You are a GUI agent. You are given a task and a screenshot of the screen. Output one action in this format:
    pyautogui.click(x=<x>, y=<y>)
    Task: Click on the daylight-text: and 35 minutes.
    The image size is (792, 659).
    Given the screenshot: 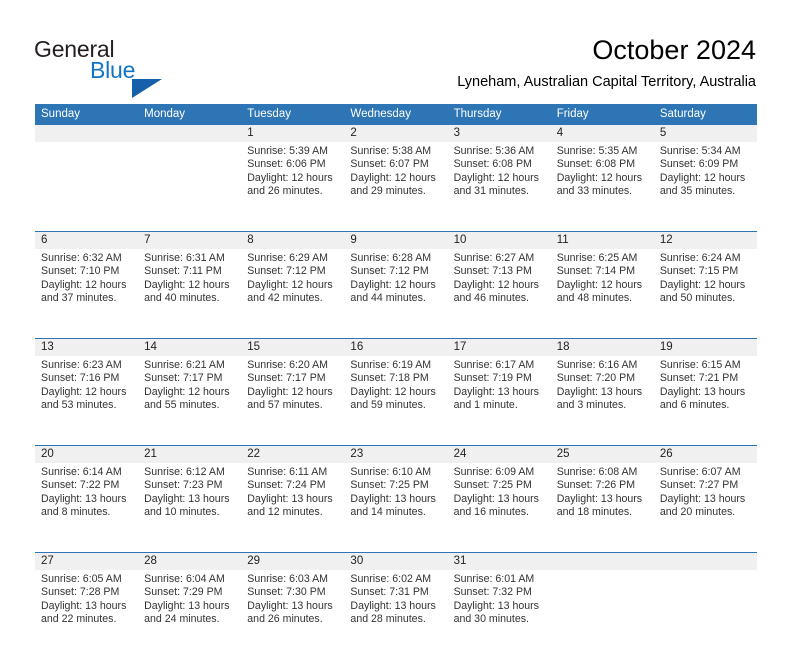 What is the action you would take?
    pyautogui.click(x=697, y=190)
    